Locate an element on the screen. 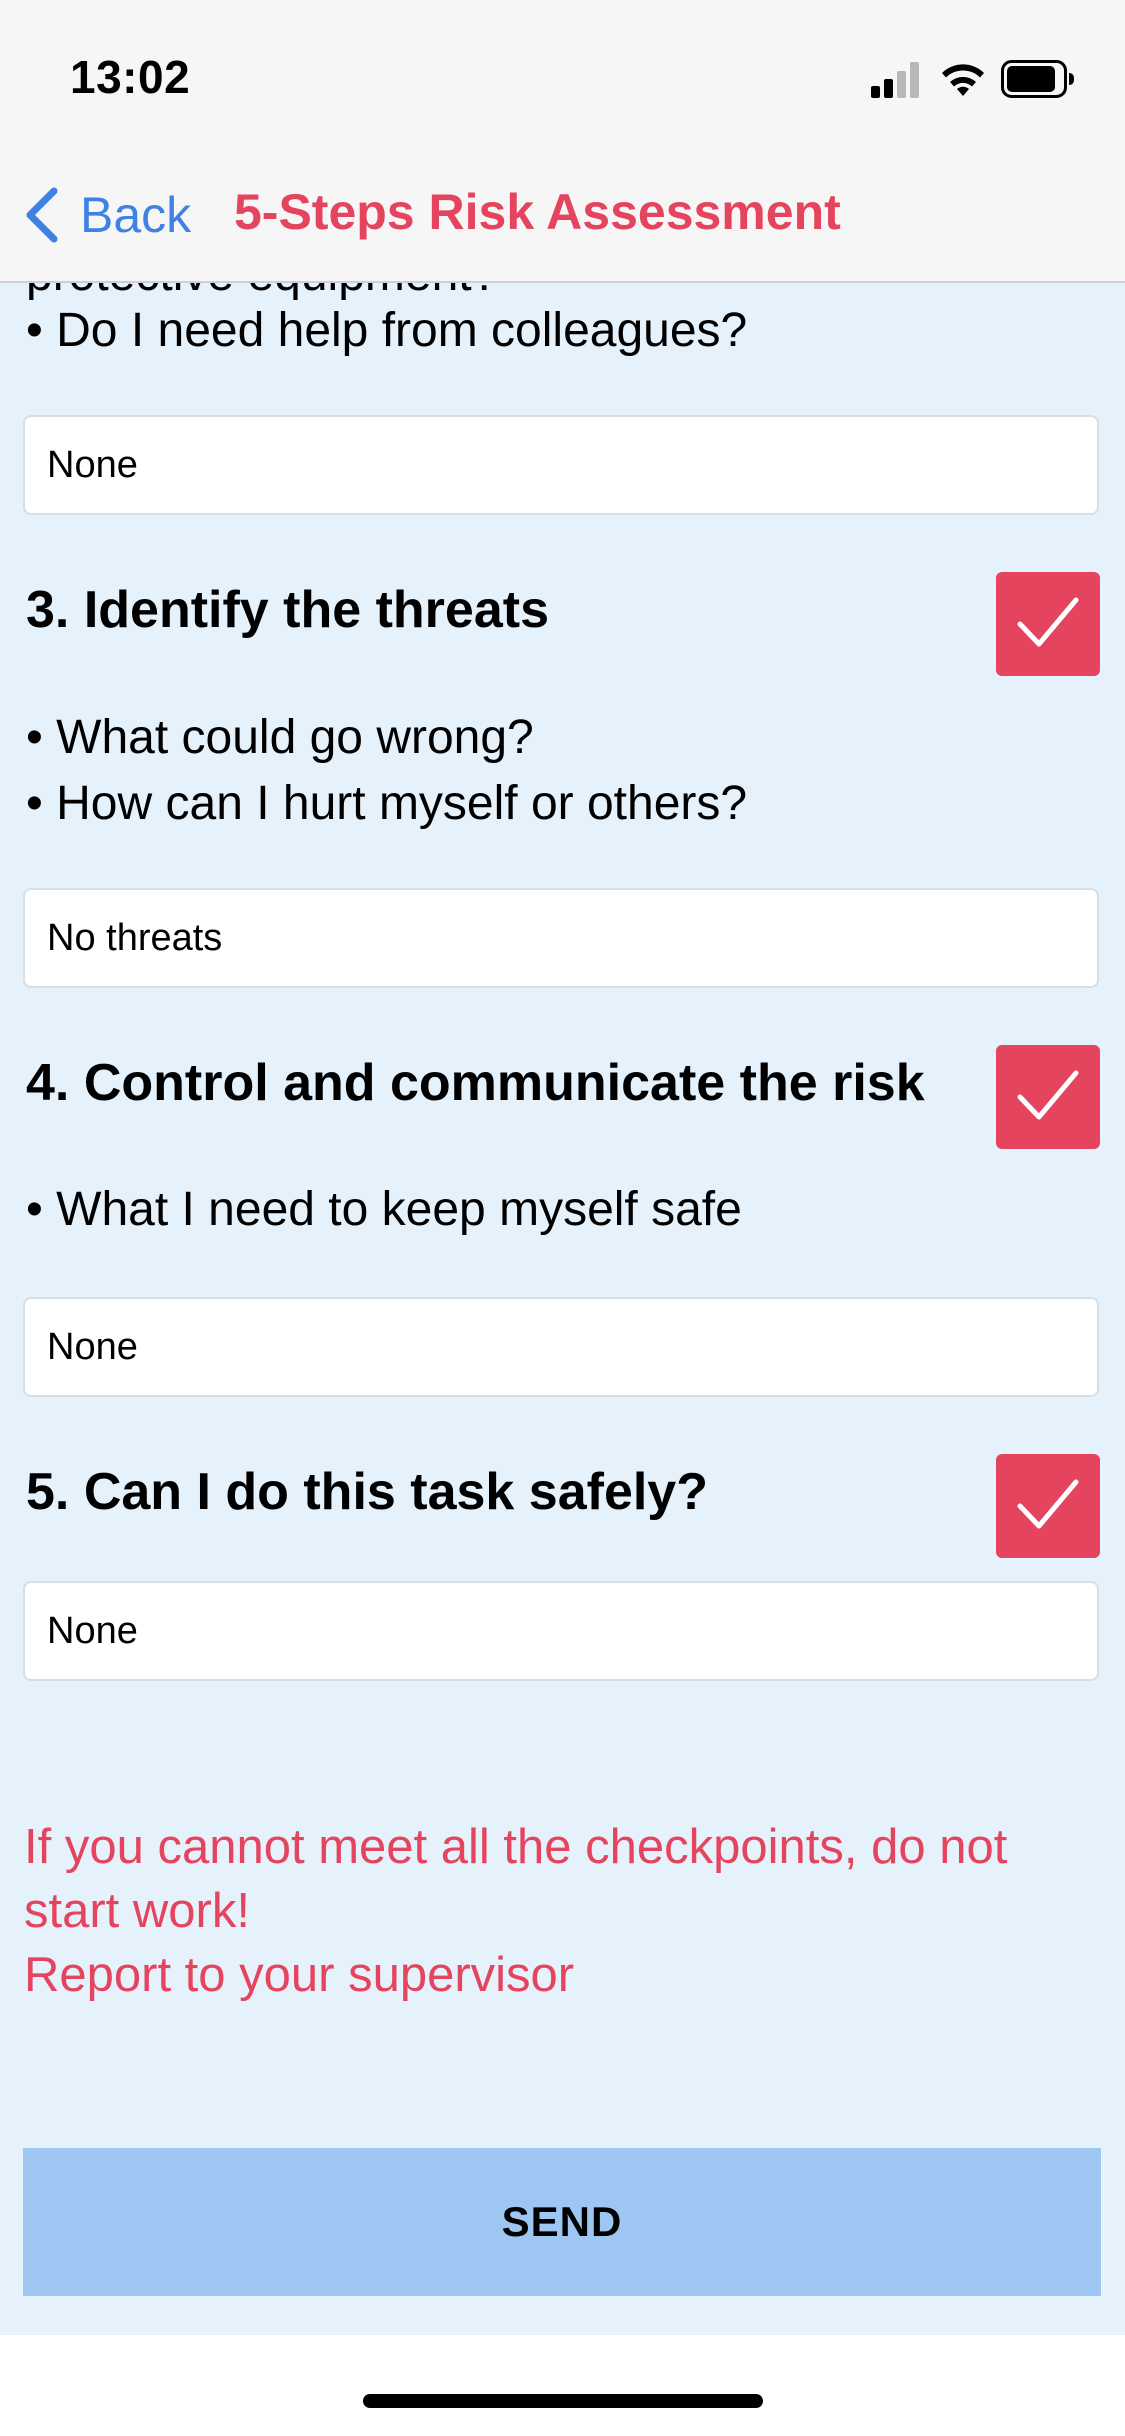 Image resolution: width=1125 pixels, height=2436 pixels. warning-line-2: Report to your supervisor is located at coordinates (299, 1975).